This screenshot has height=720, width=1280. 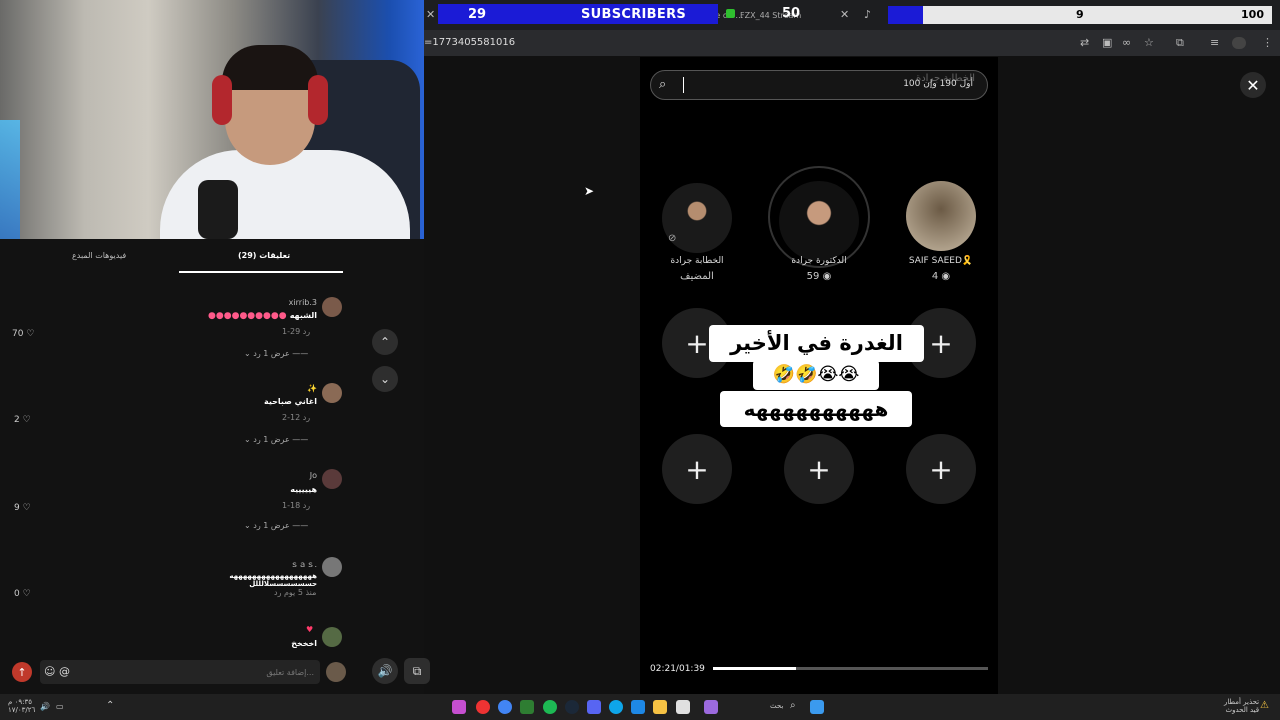 What do you see at coordinates (677, 669) in the screenshot?
I see `playback-time: 02:21/01:39` at bounding box center [677, 669].